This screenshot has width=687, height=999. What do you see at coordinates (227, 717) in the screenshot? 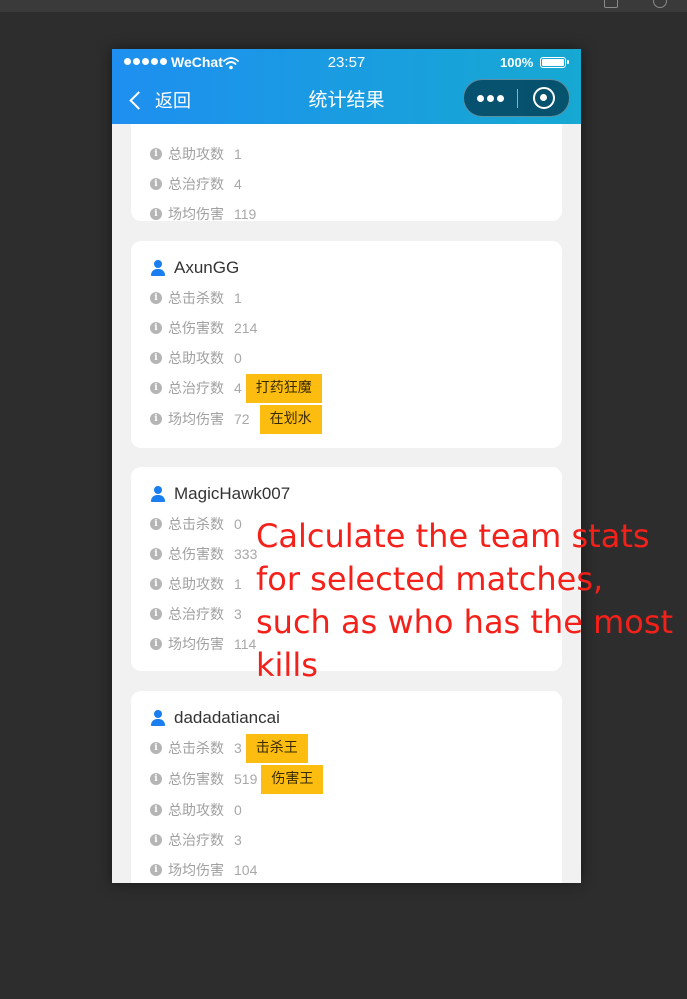
I see `player-name: dadadatiancai` at bounding box center [227, 717].